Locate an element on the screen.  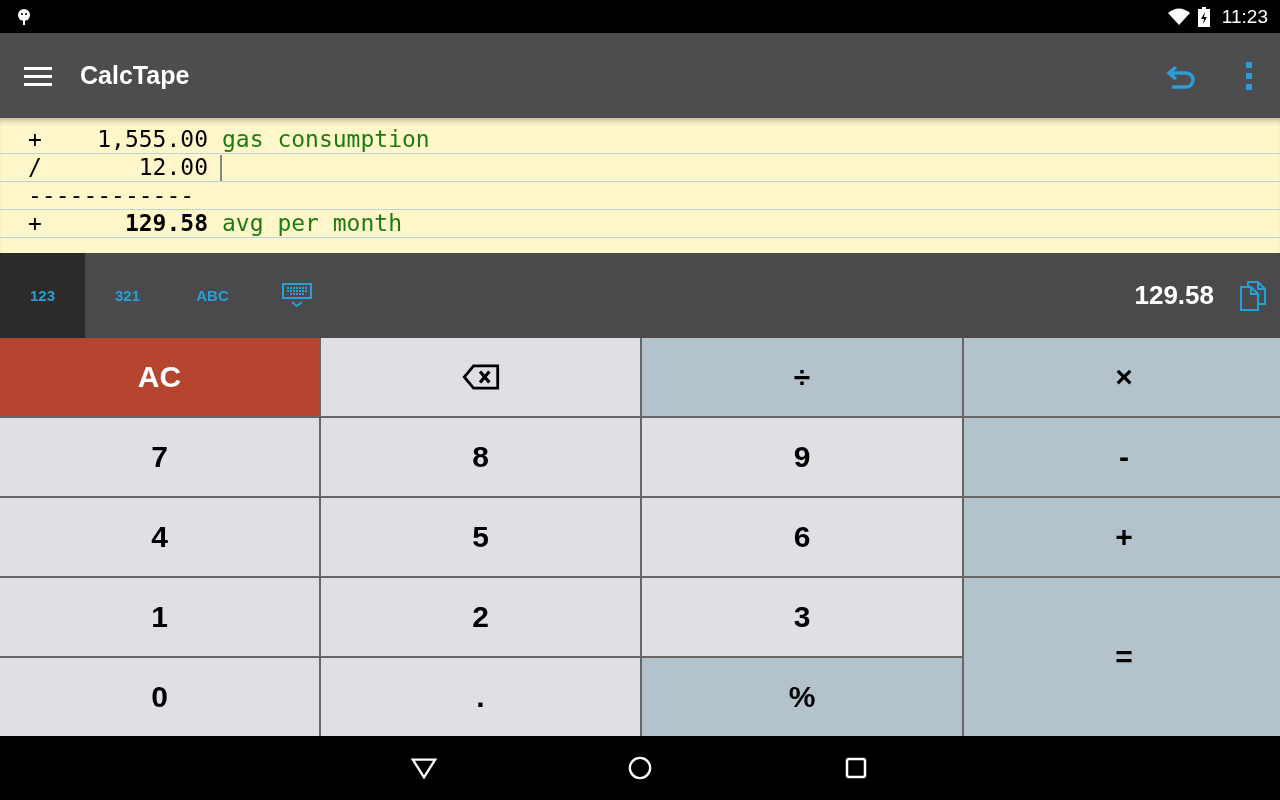
amount-value: 1,555.00 is located at coordinates (152, 139).